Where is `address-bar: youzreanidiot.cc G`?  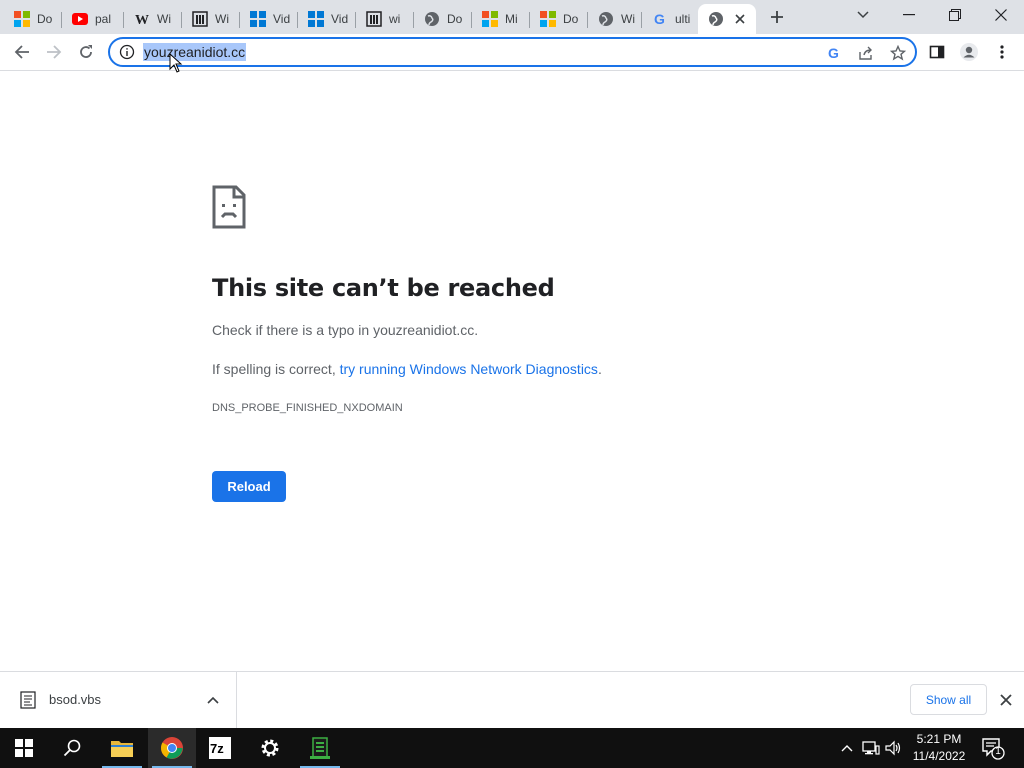 address-bar: youzreanidiot.cc G is located at coordinates (512, 52).